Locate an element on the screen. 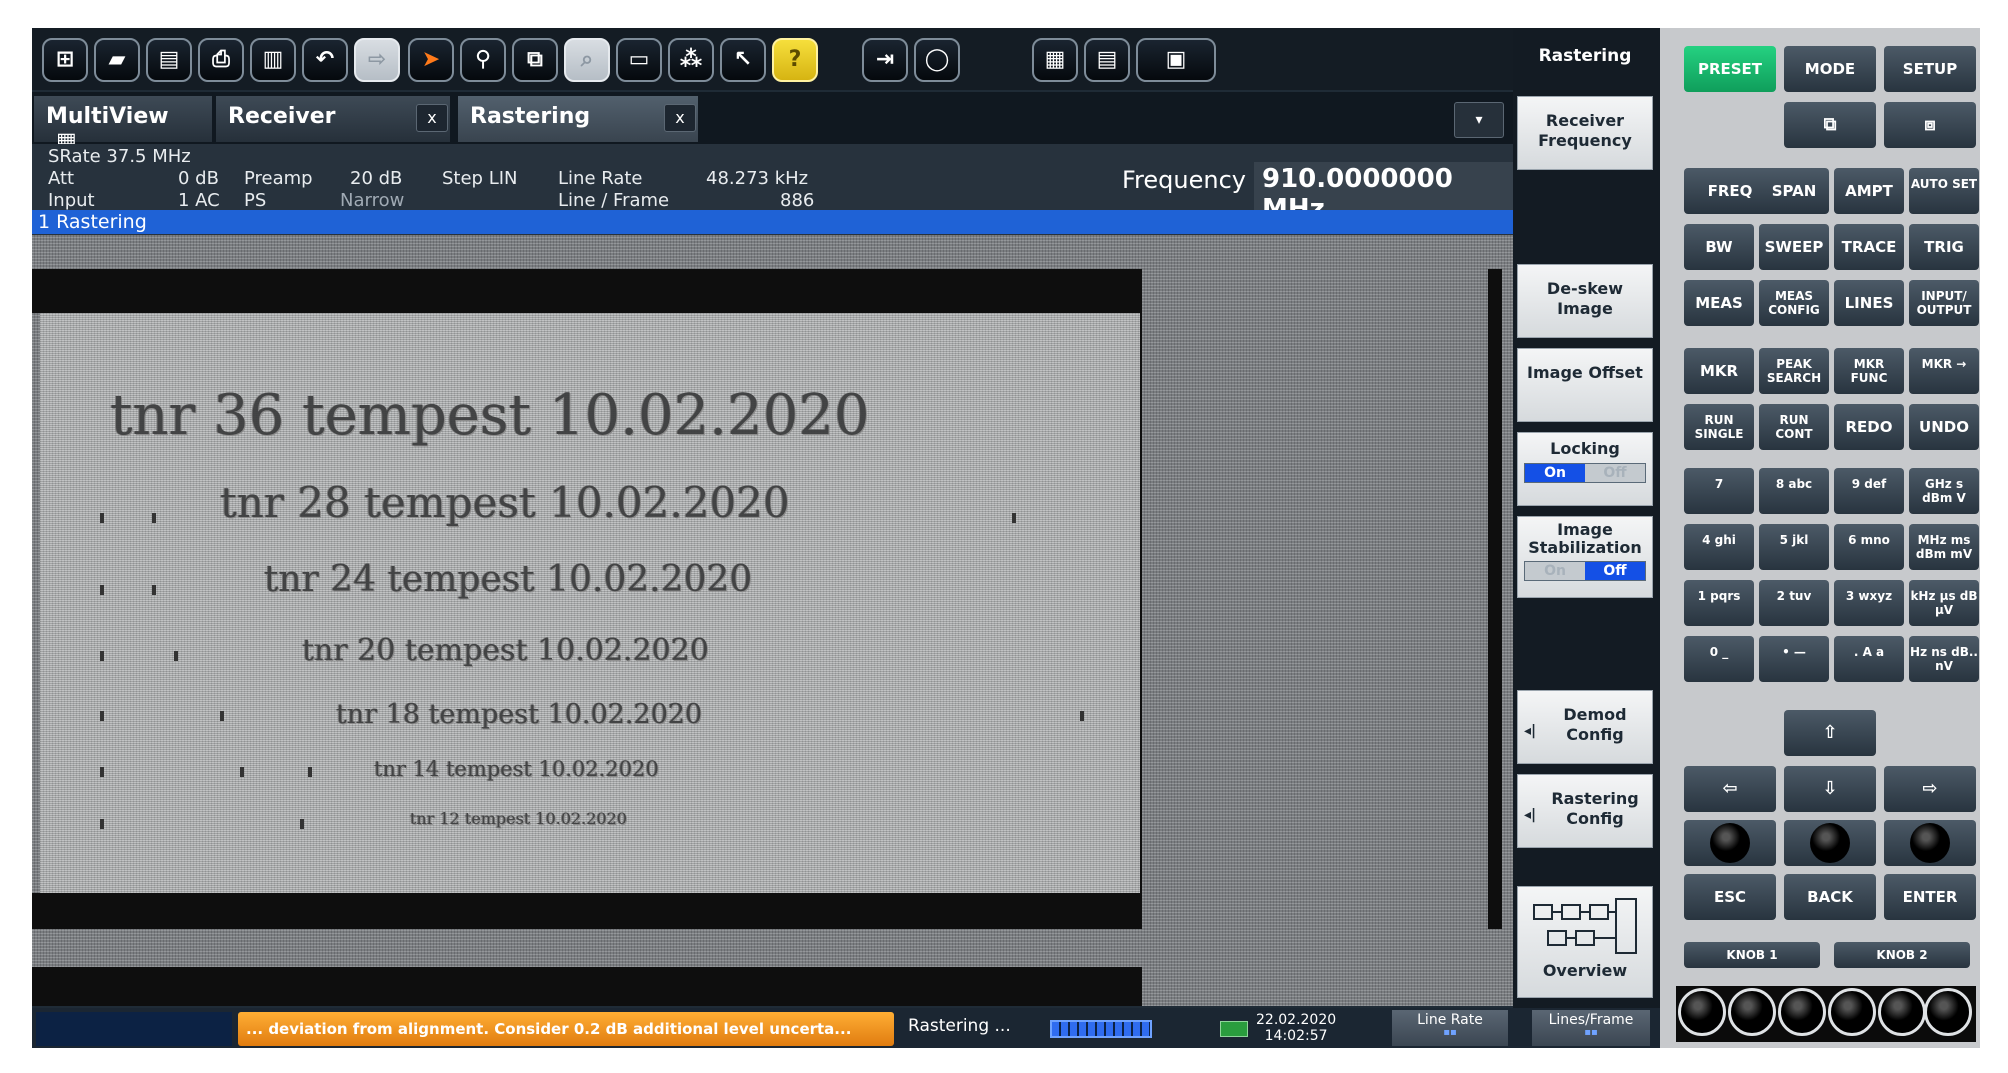 This screenshot has width=2008, height=1073. image-offset-softkey: Image Offset is located at coordinates (1585, 385).